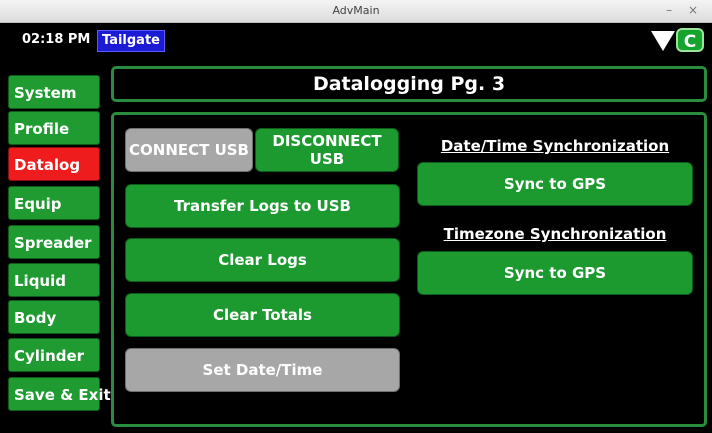 The width and height of the screenshot is (712, 433). What do you see at coordinates (327, 150) in the screenshot?
I see `disconnect-usb-button: DISCONNECT USB` at bounding box center [327, 150].